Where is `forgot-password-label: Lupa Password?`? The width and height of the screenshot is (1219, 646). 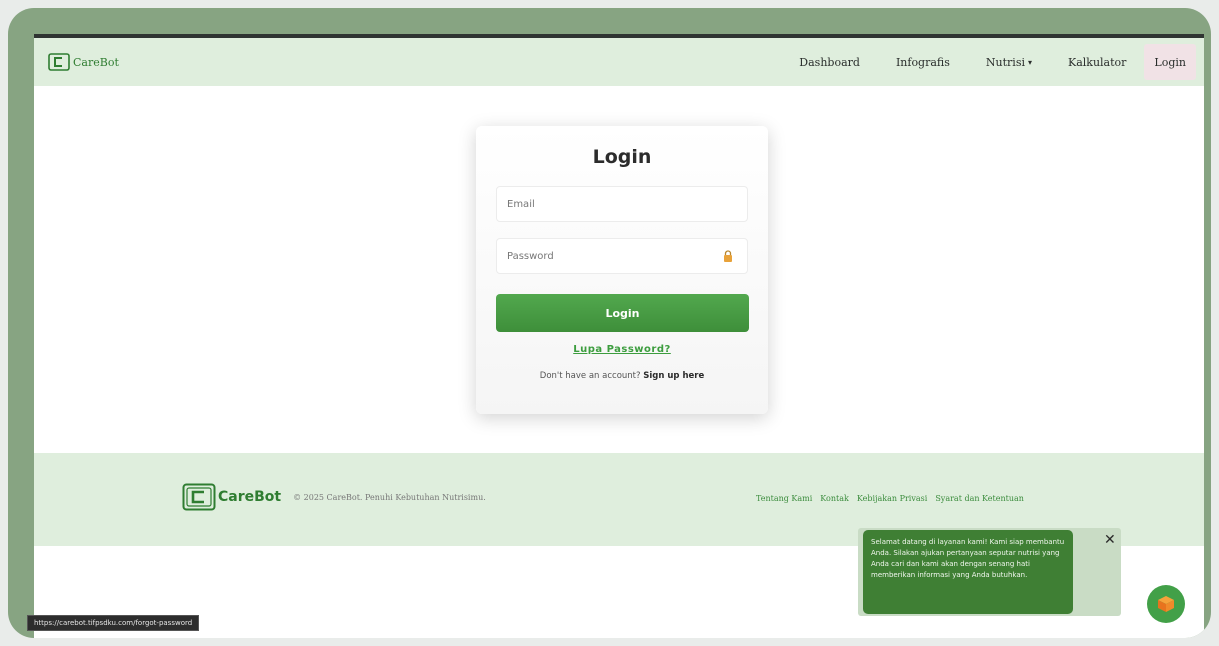
forgot-password-label: Lupa Password? is located at coordinates (622, 349).